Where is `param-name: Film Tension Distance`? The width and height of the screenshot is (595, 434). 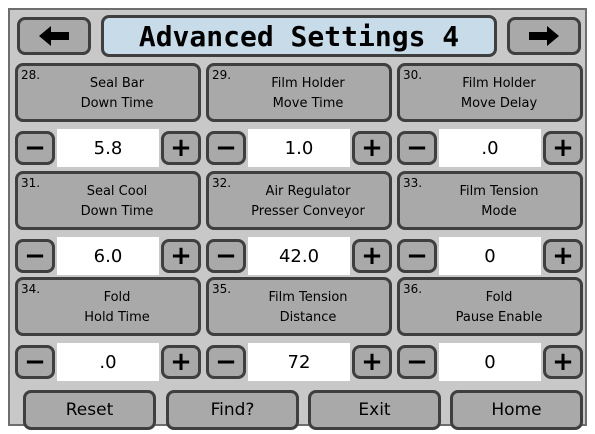 param-name: Film Tension Distance is located at coordinates (308, 307).